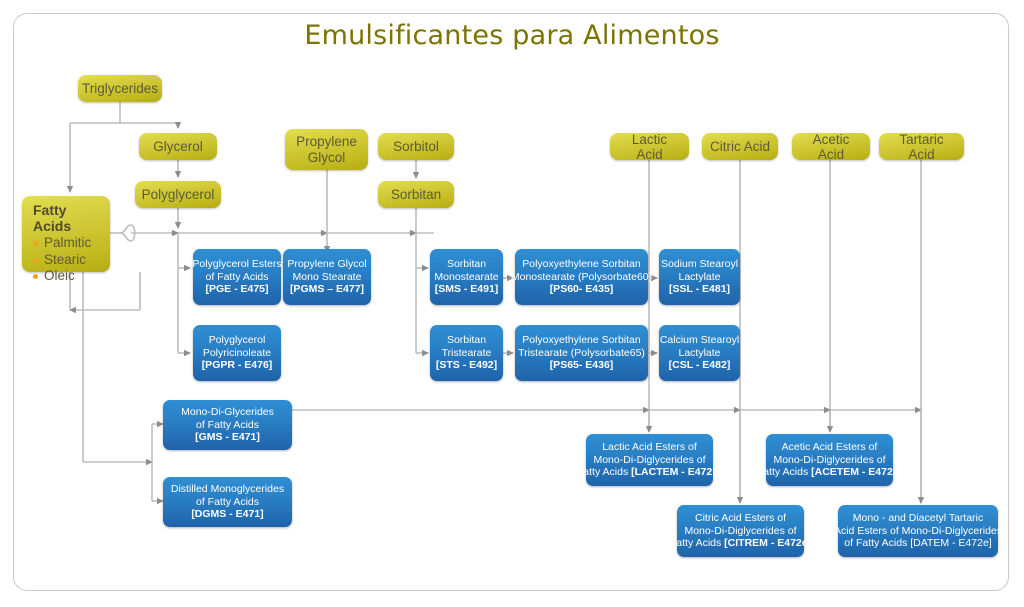 This screenshot has width=1024, height=607. I want to click on node-fatty-acids: Fatty Acids Palmitic Stearic Oleic, so click(66, 239).